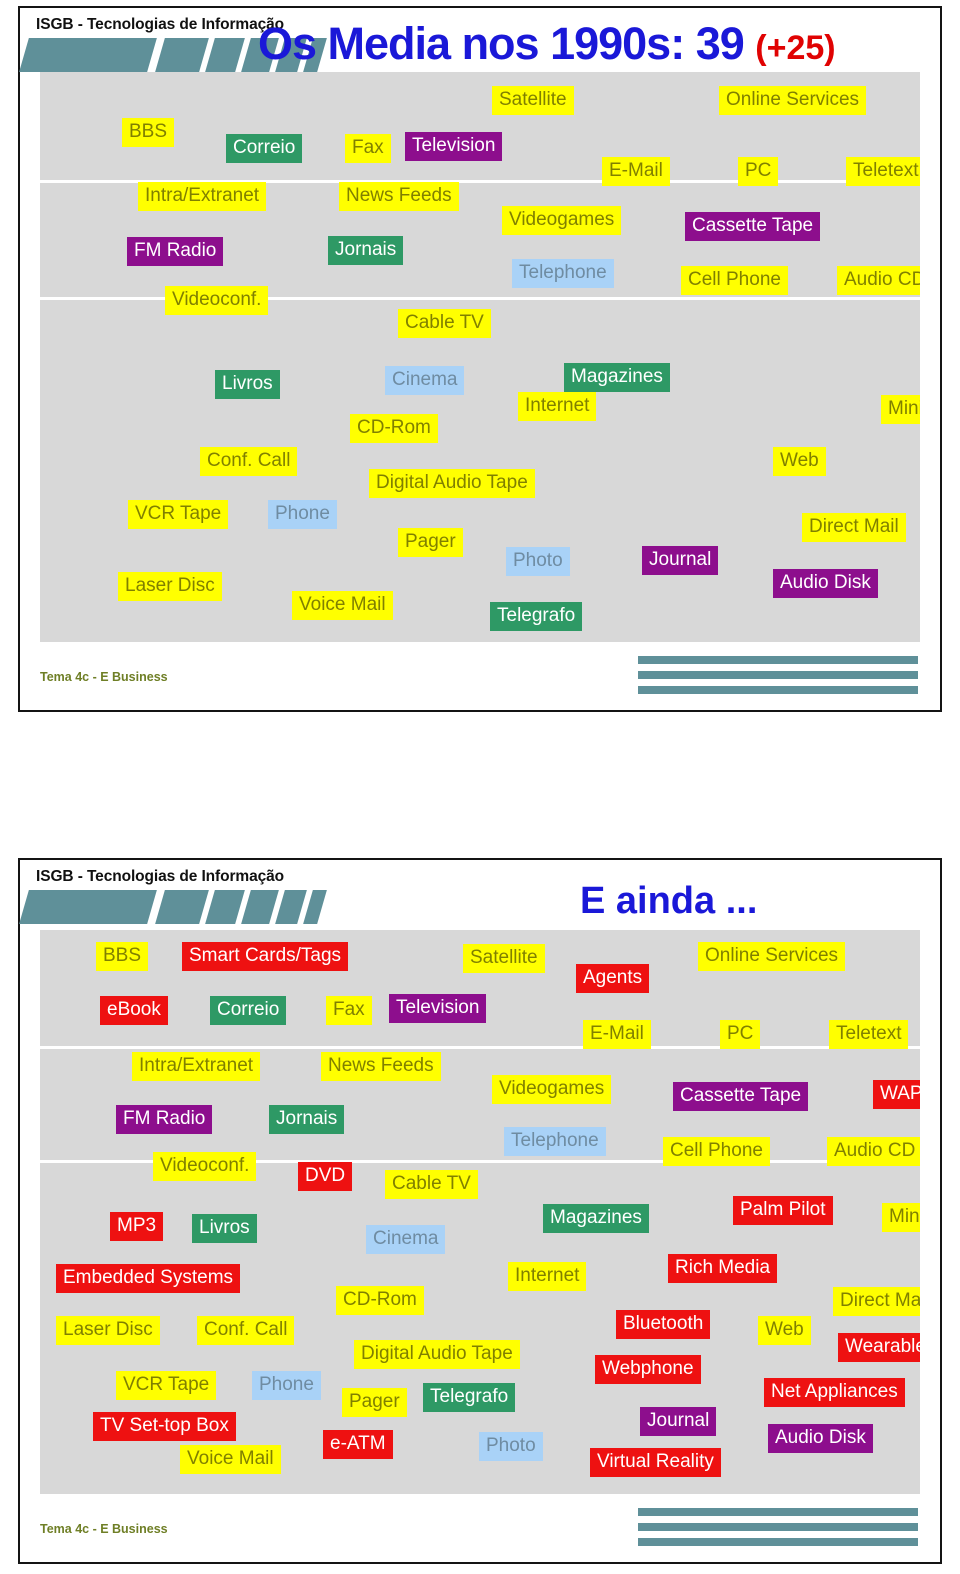 The image size is (960, 1574). I want to click on footer-bars-icon, so click(778, 677).